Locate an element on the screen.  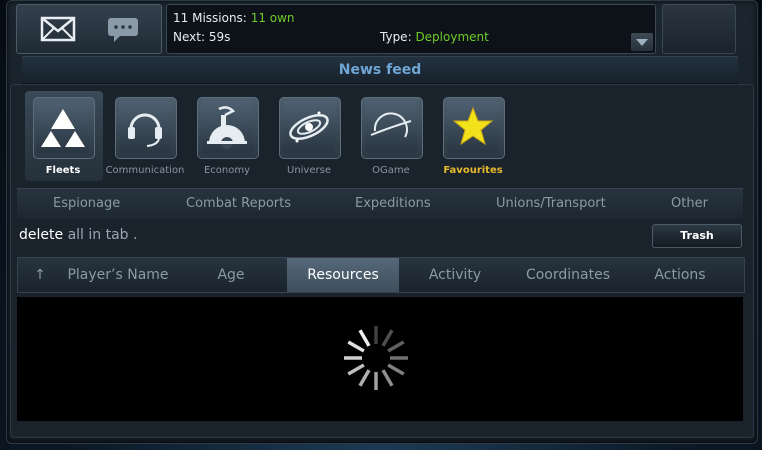
mail-icon is located at coordinates (58, 29).